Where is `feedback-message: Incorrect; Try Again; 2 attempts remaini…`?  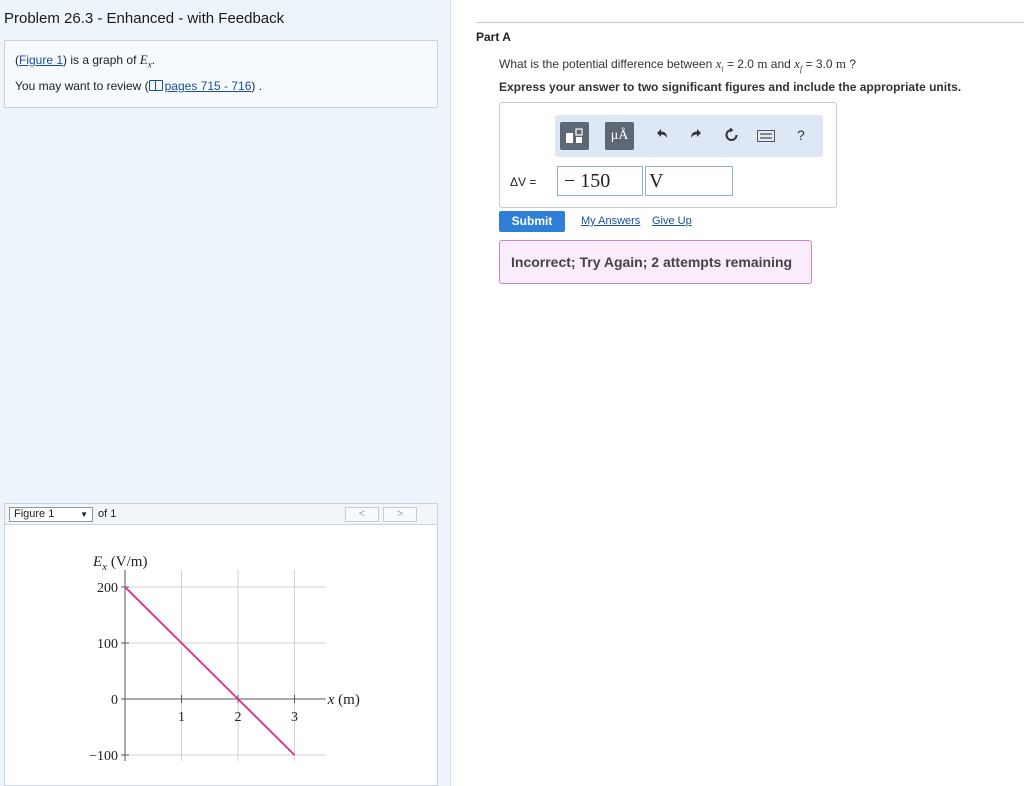
feedback-message: Incorrect; Try Again; 2 attempts remaini… is located at coordinates (655, 262).